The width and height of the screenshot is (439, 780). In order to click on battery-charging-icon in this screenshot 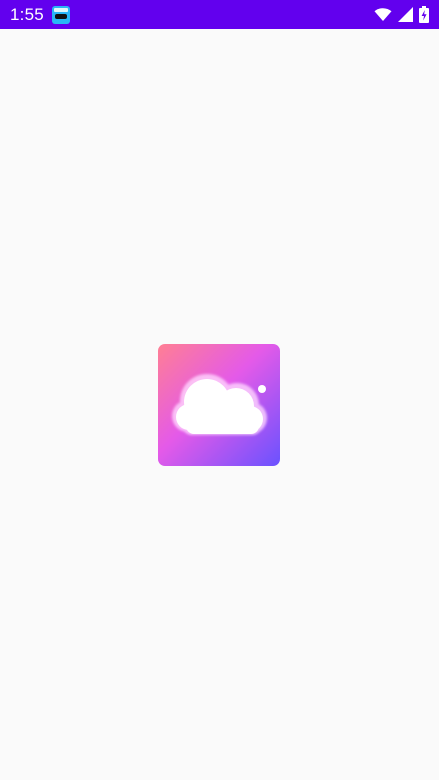, I will do `click(424, 14)`.